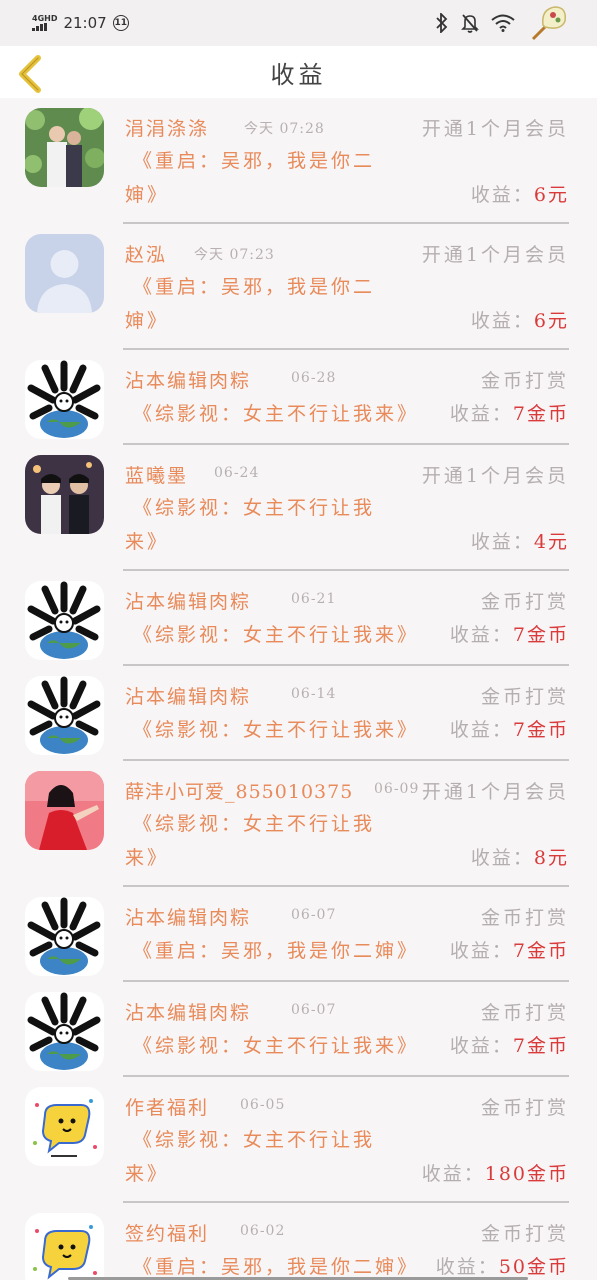 This screenshot has width=597, height=1280. Describe the element at coordinates (533, 1267) in the screenshot. I see `earning-value: 50金币` at that location.